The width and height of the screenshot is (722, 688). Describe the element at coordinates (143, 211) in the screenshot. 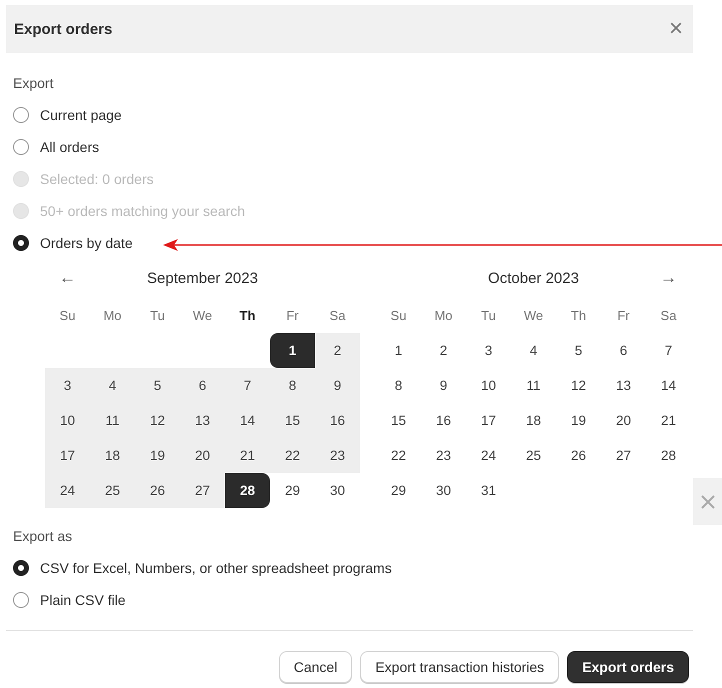

I see `option-label: 50+ orders matching your search` at that location.